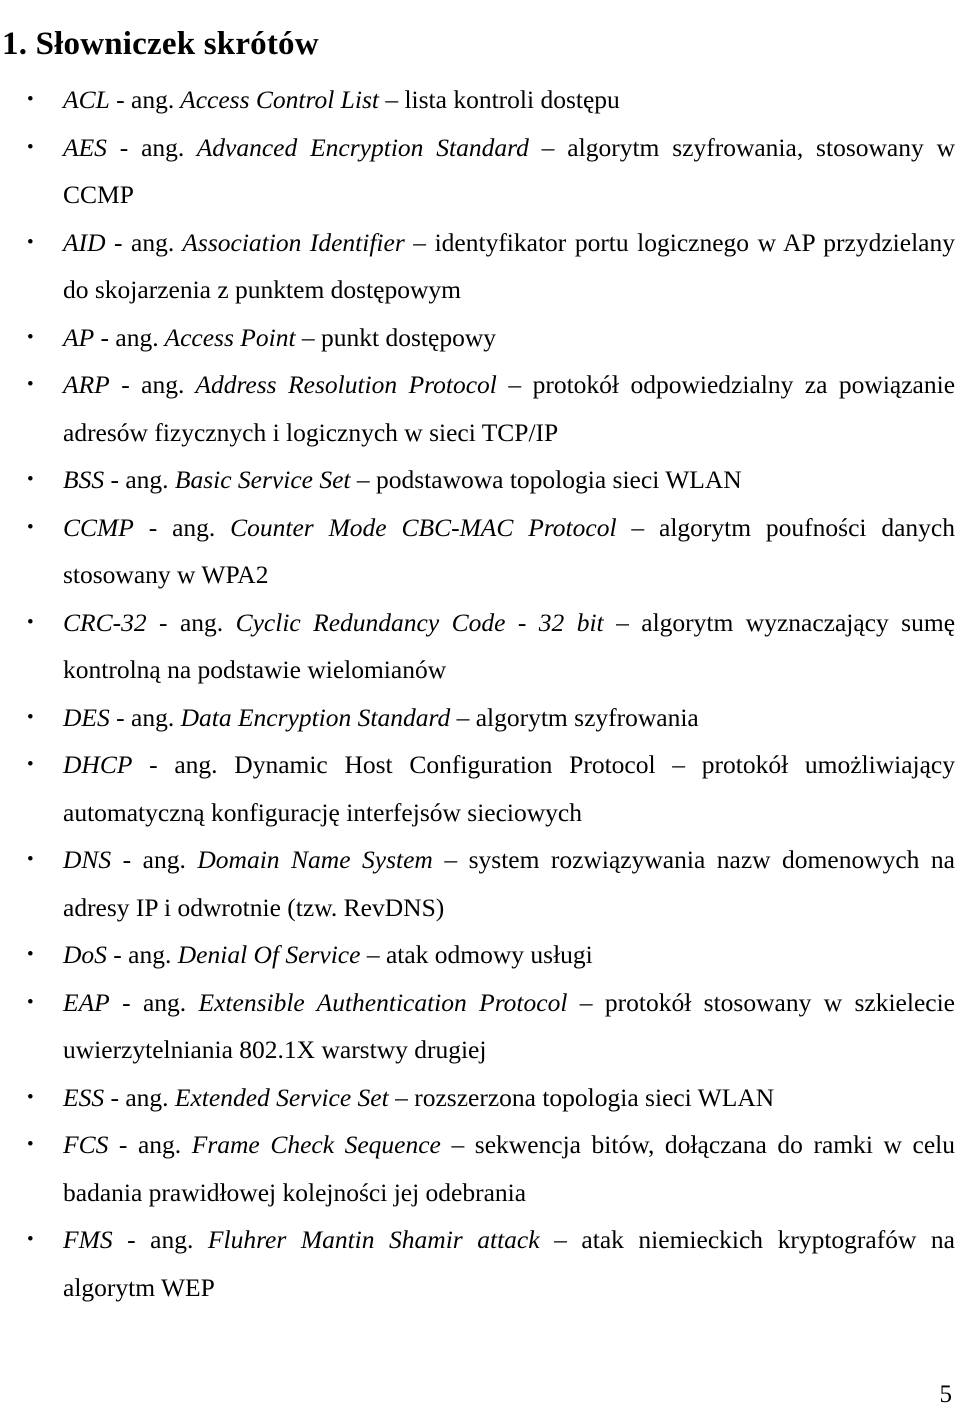  I want to click on entry-expansion: Denial Of Service, so click(266, 954).